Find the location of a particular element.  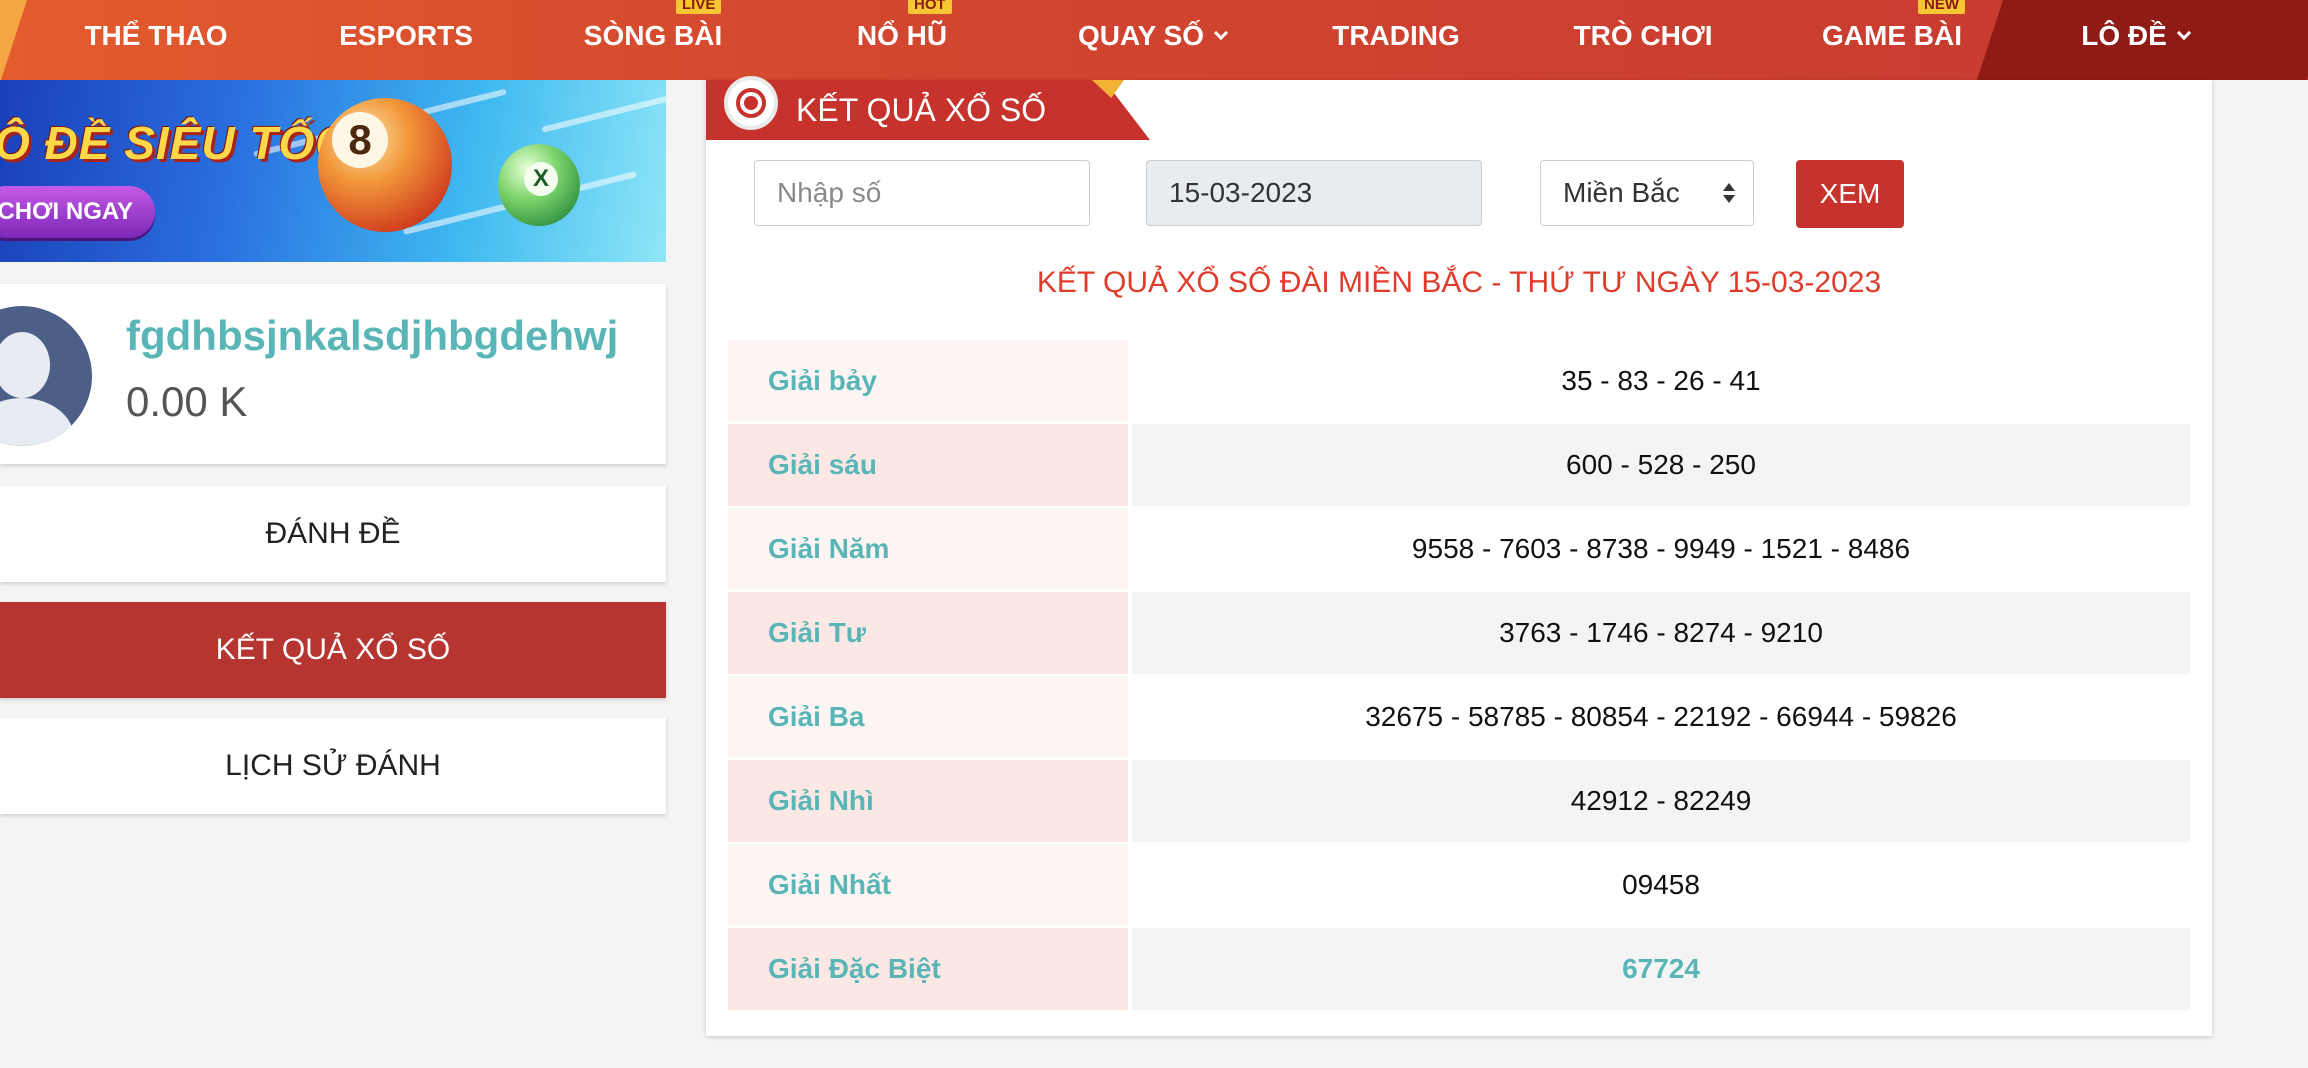

nav-item-label: THỂ THAO is located at coordinates (156, 35).